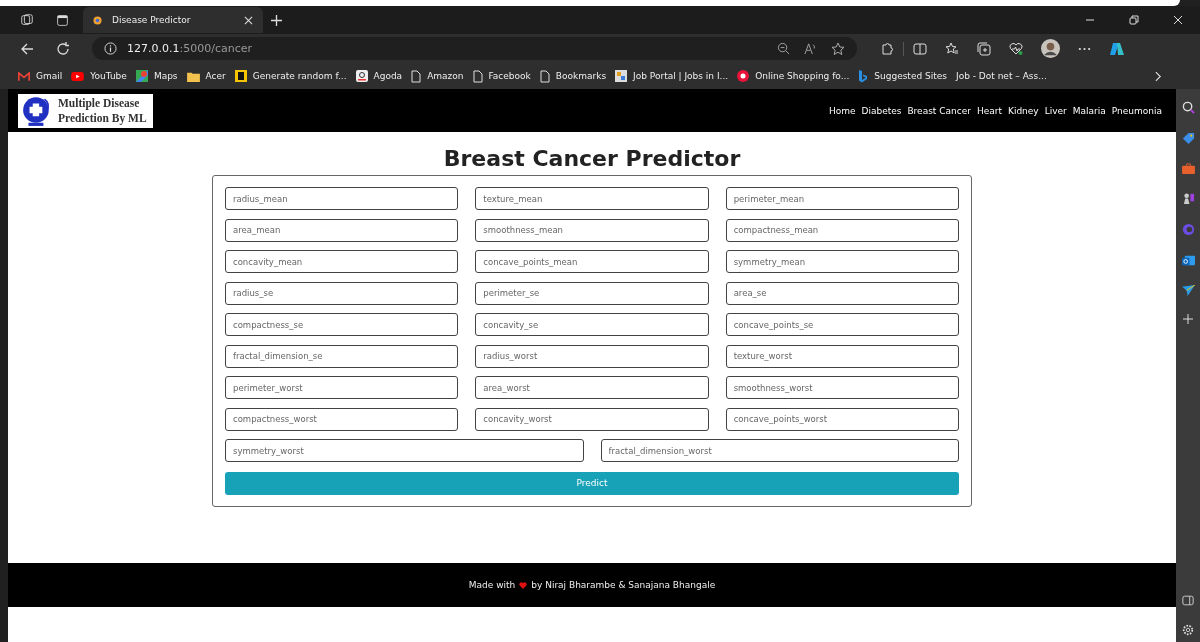 This screenshot has height=642, width=1200. What do you see at coordinates (379, 76) in the screenshot?
I see `bookmark-item: Agoda` at bounding box center [379, 76].